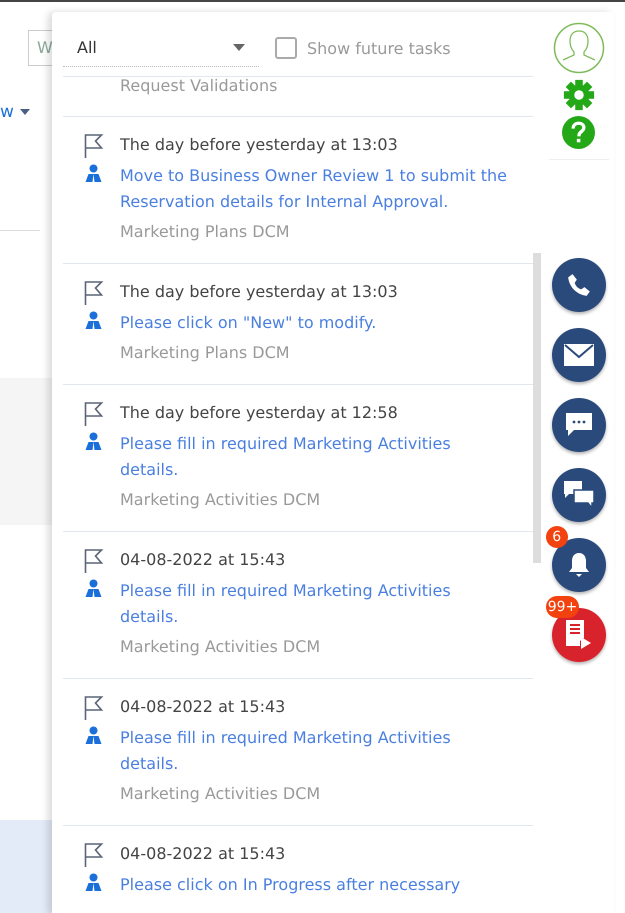 This screenshot has height=913, width=625. Describe the element at coordinates (316, 885) in the screenshot. I see `task-link: Please click on In Progress after necessary` at that location.